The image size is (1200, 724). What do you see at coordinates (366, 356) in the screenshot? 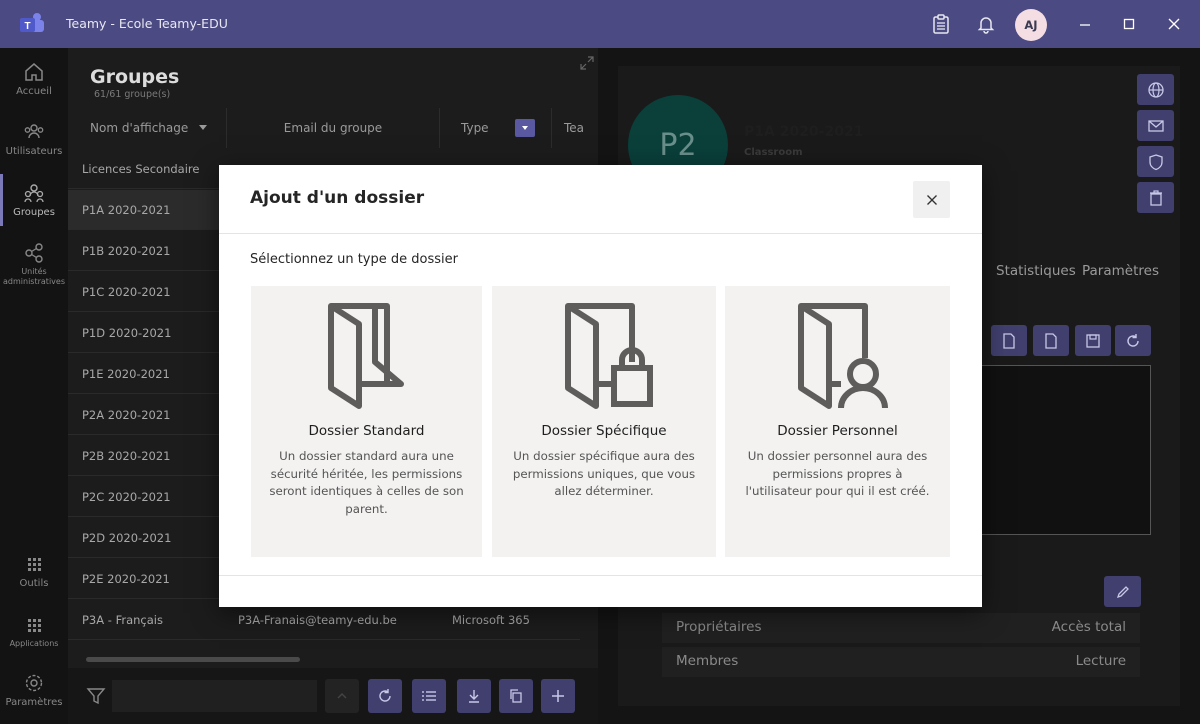
I see `folder-icon` at bounding box center [366, 356].